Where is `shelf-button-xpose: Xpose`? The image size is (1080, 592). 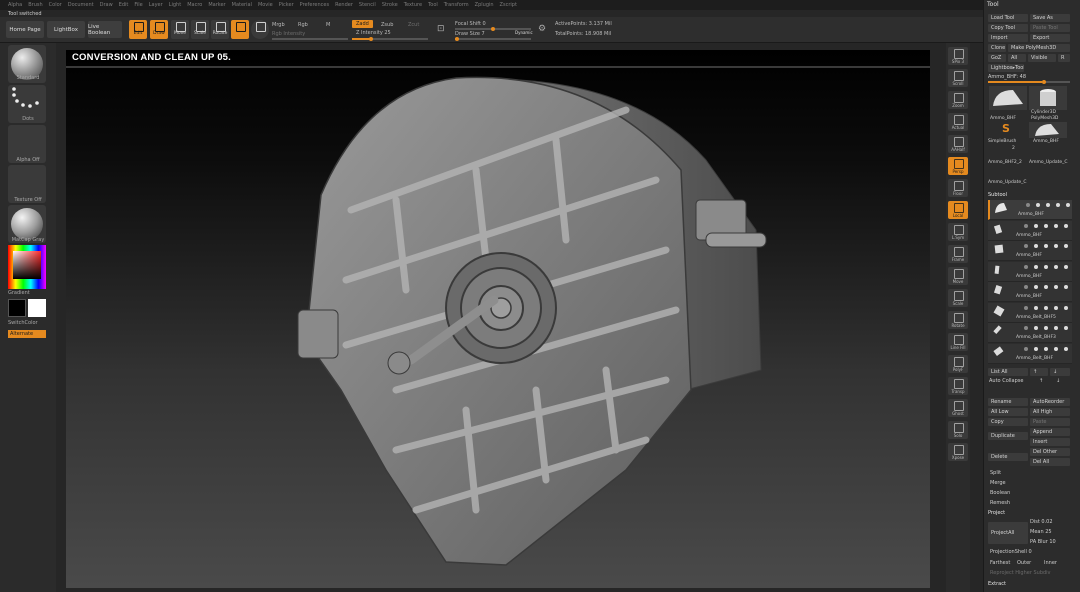 shelf-button-xpose: Xpose is located at coordinates (958, 452).